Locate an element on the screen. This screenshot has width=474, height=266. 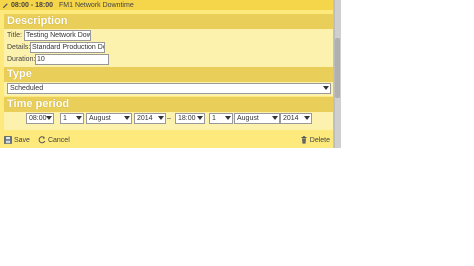
save-label: Save is located at coordinates (22, 140).